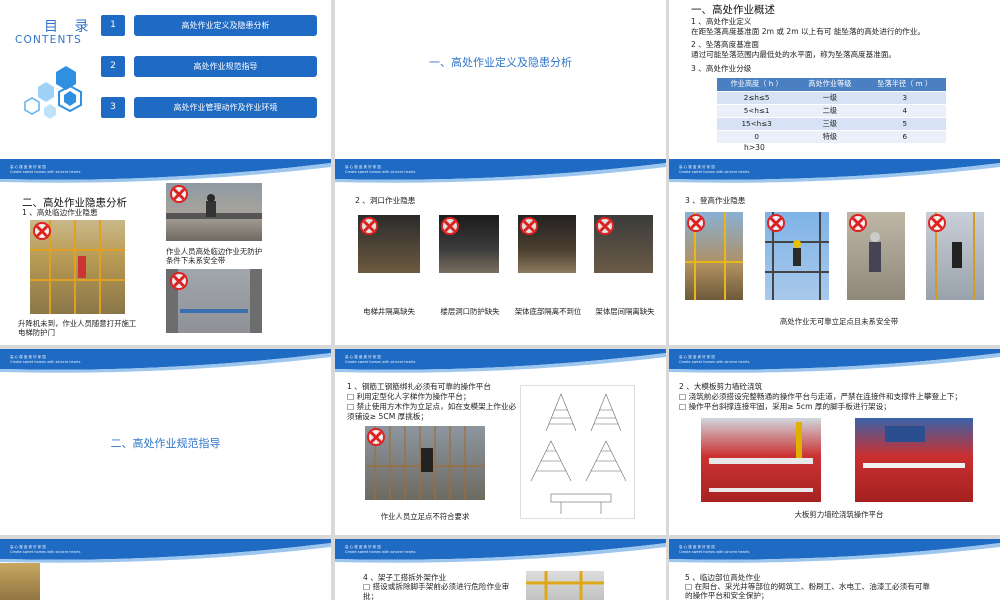 This screenshot has width=1000, height=600. What do you see at coordinates (419, 386) in the screenshot?
I see `rebar-p1: 1 、钢筋工钢筋绑扎必须有可靠的操作平台` at bounding box center [419, 386].